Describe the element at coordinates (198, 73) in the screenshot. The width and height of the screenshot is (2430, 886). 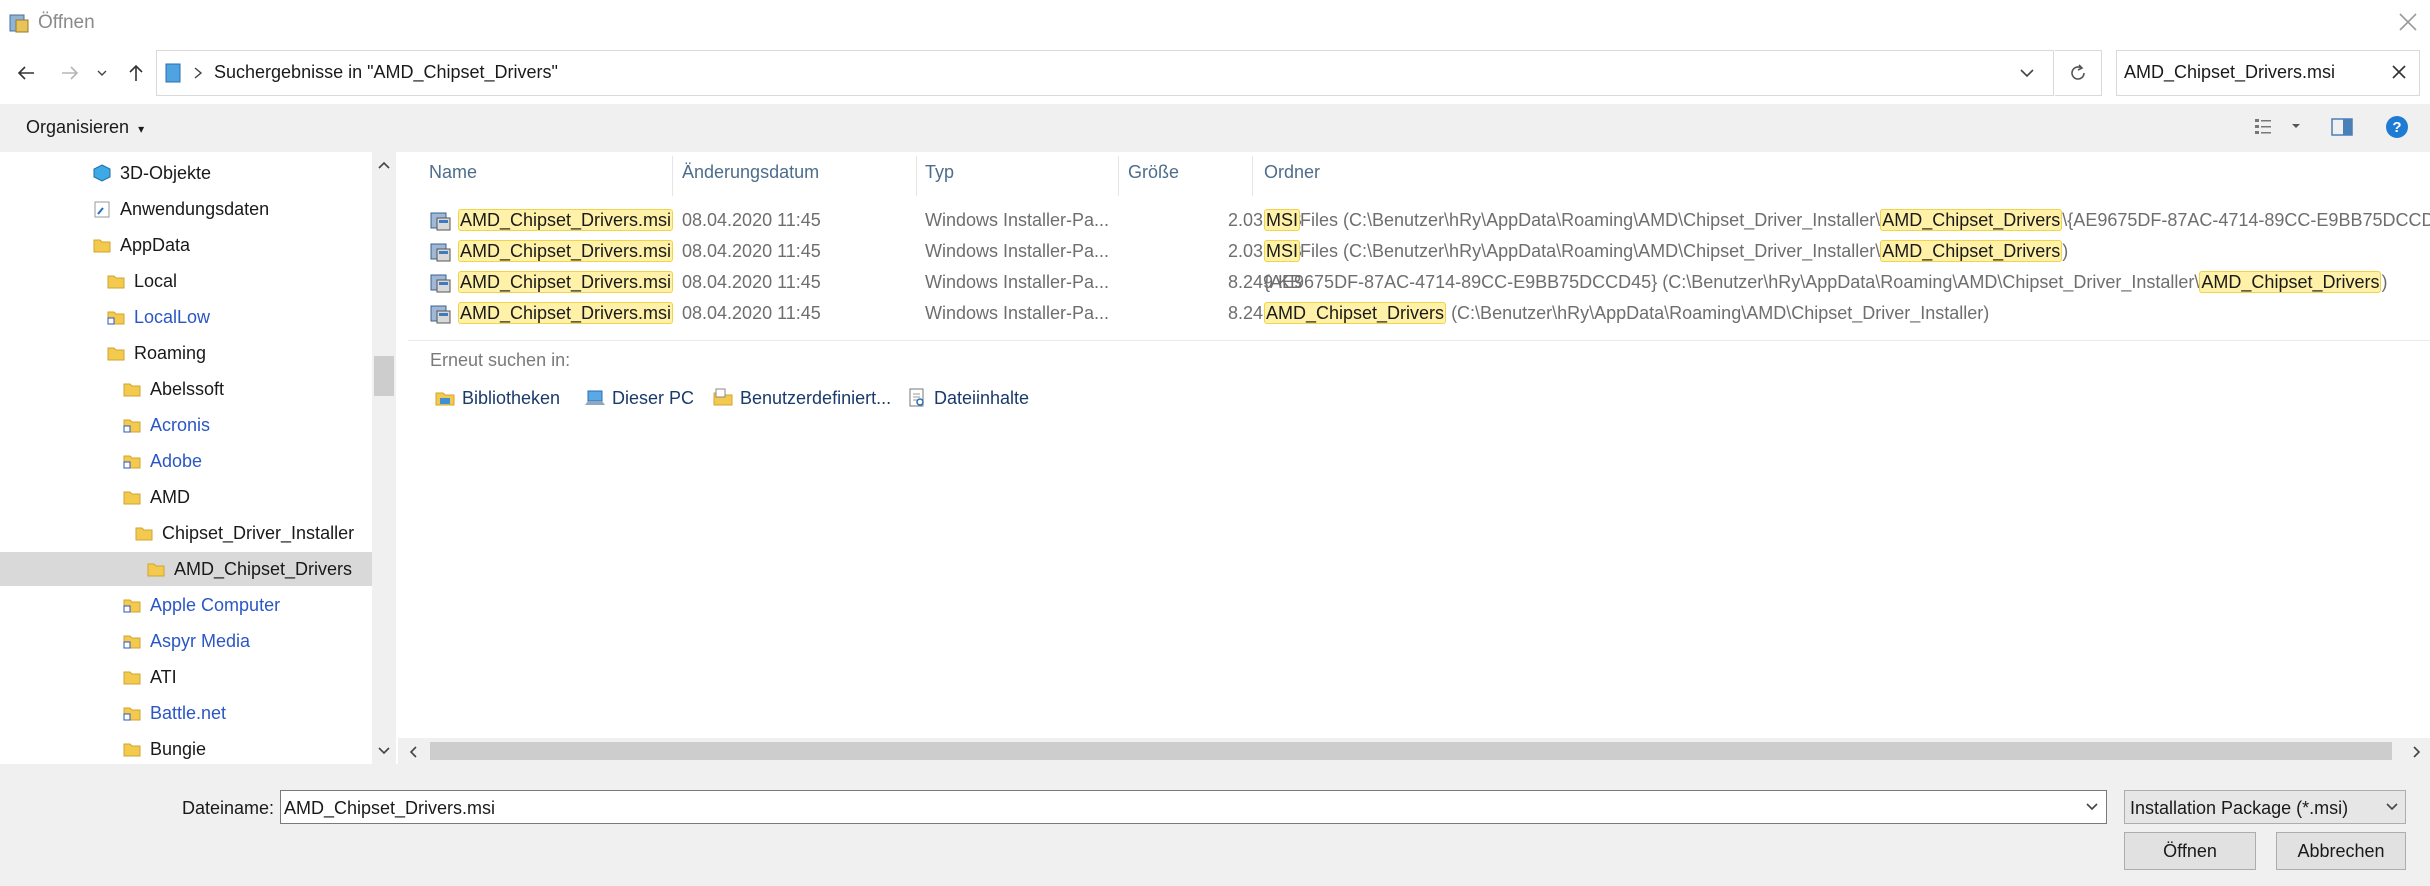
I see `breadcrumb-chevron-icon` at that location.